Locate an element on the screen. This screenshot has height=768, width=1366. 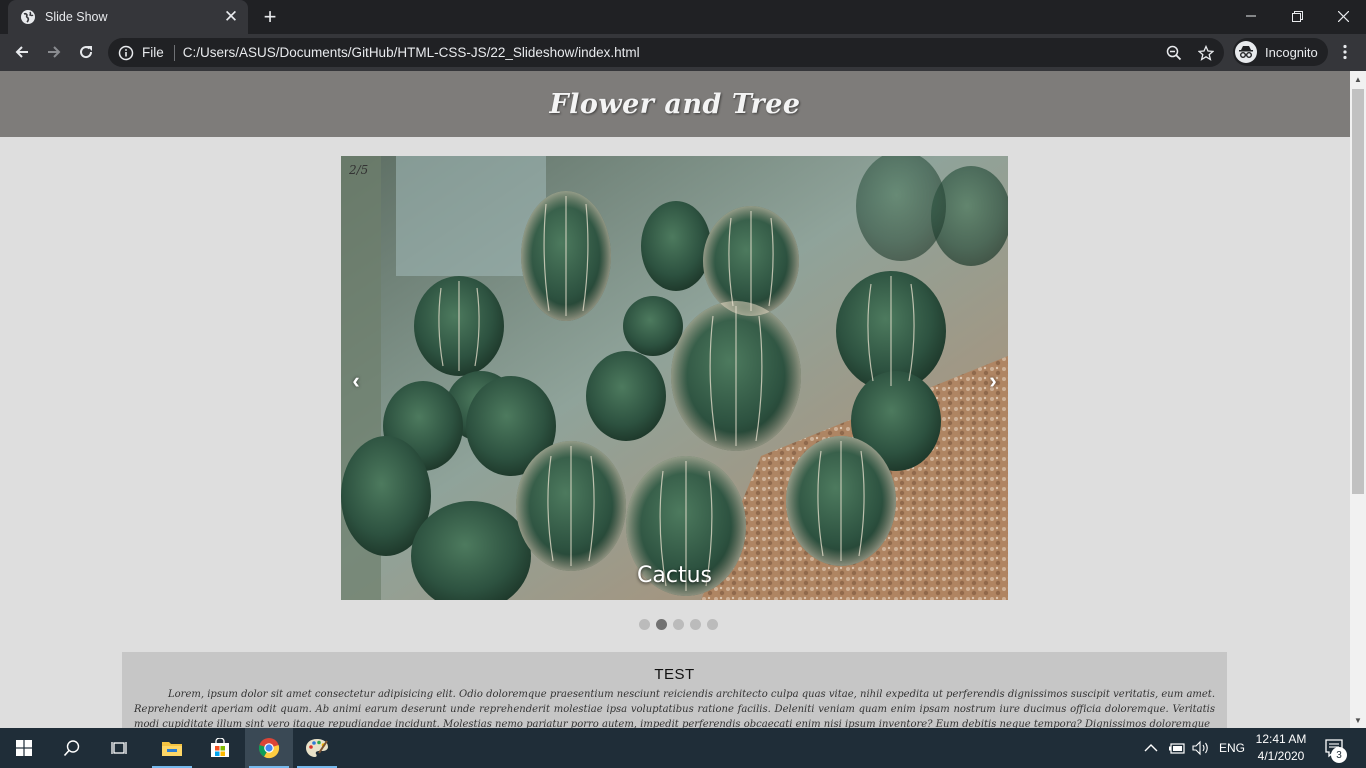
text-section-title: TEST is located at coordinates (674, 674).